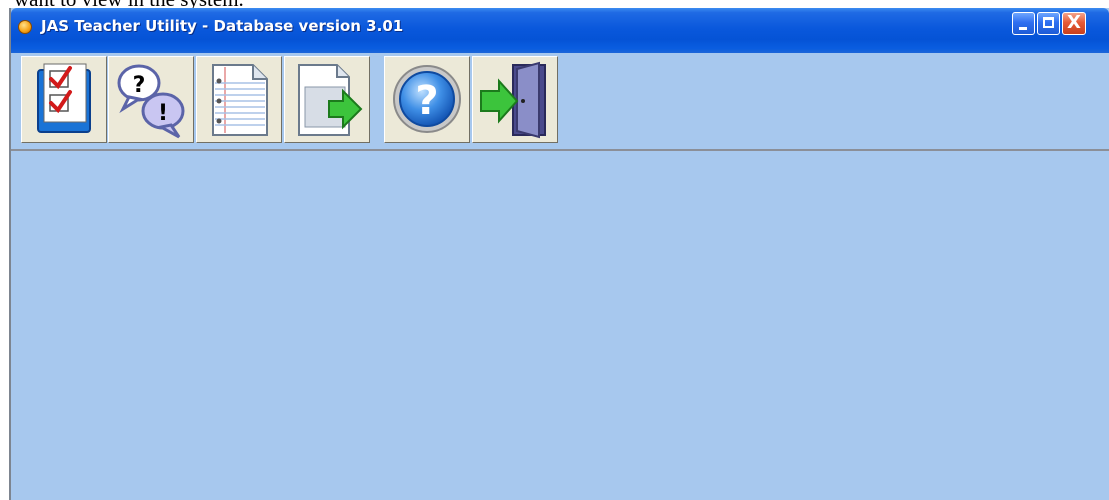 This screenshot has height=500, width=1109. I want to click on export-button, so click(327, 99).